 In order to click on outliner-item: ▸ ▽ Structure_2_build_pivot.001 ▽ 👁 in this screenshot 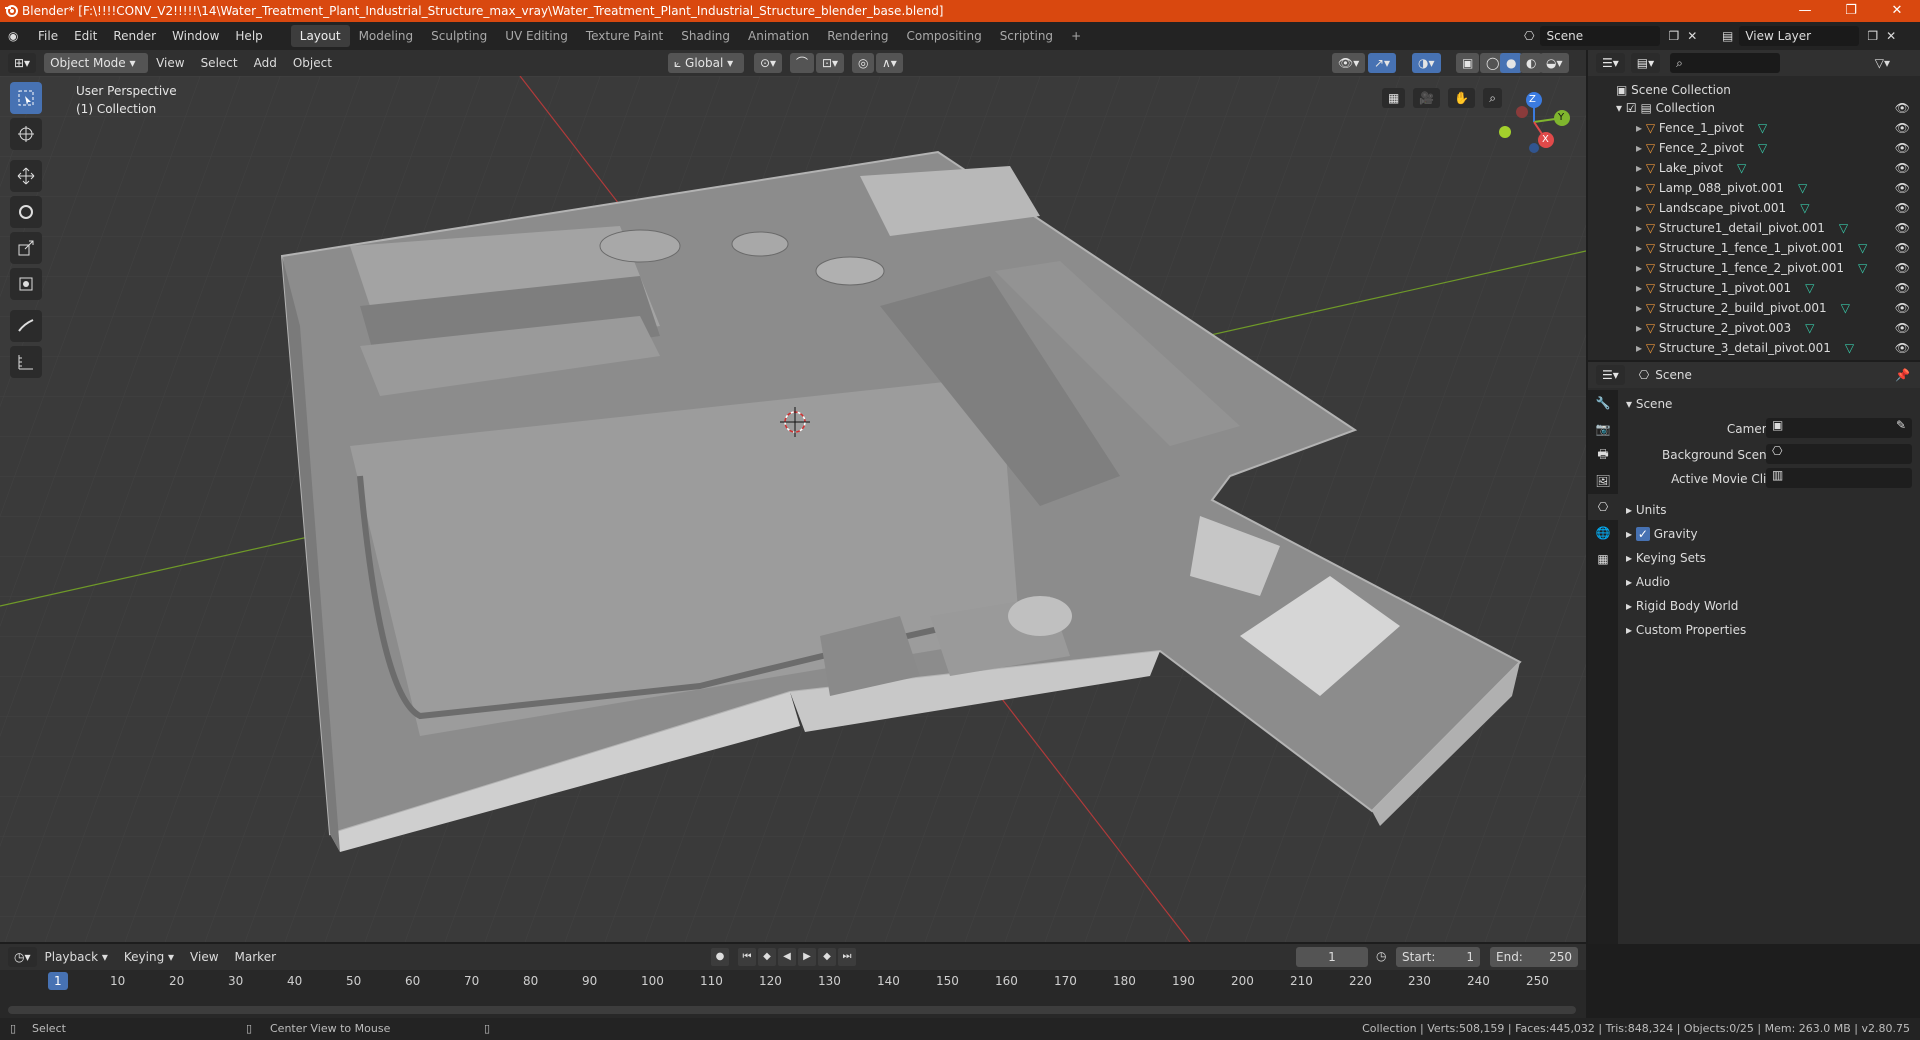, I will do `click(1754, 308)`.